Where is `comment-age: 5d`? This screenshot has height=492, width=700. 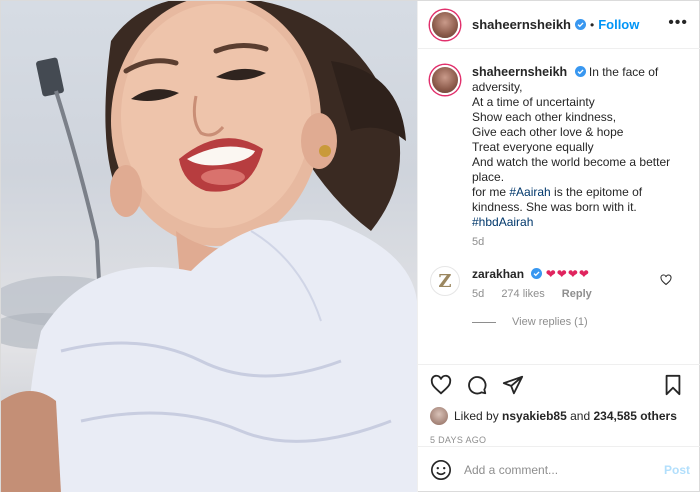
comment-age: 5d is located at coordinates (478, 294).